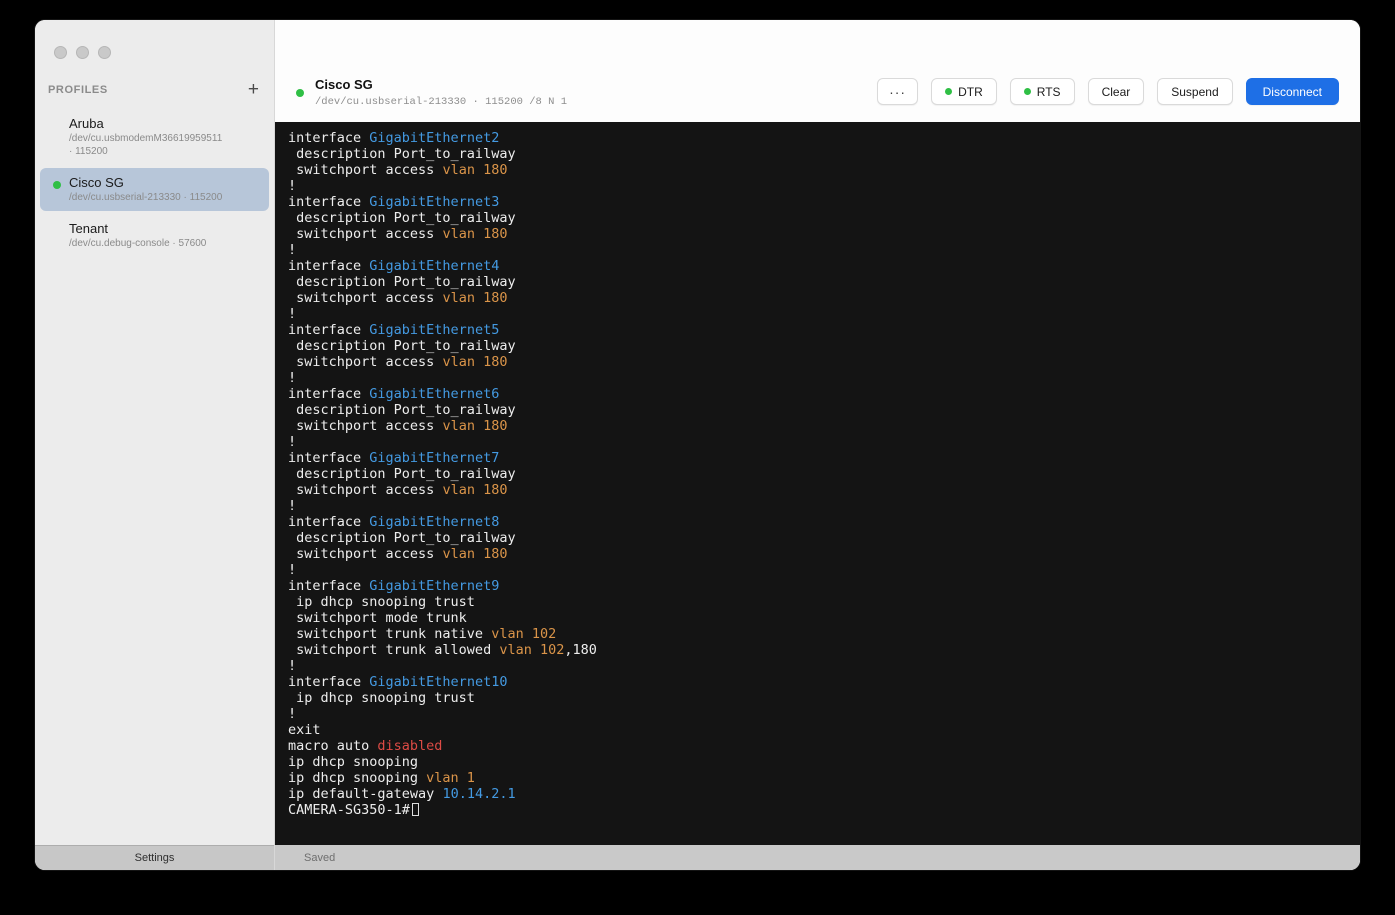 This screenshot has width=1395, height=915. What do you see at coordinates (146, 197) in the screenshot?
I see `profile-detail: /dev/cu.usbserial-213330 · 115200` at bounding box center [146, 197].